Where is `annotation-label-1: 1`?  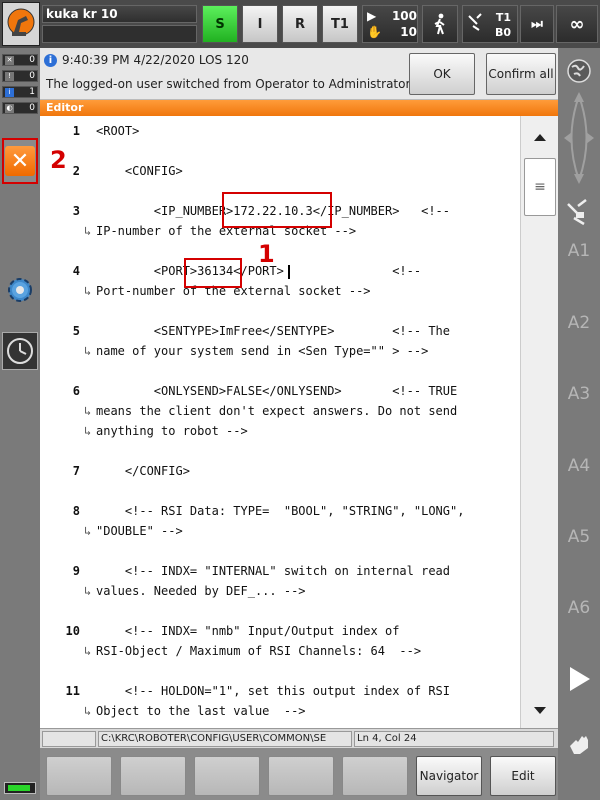 annotation-label-1: 1 is located at coordinates (266, 254).